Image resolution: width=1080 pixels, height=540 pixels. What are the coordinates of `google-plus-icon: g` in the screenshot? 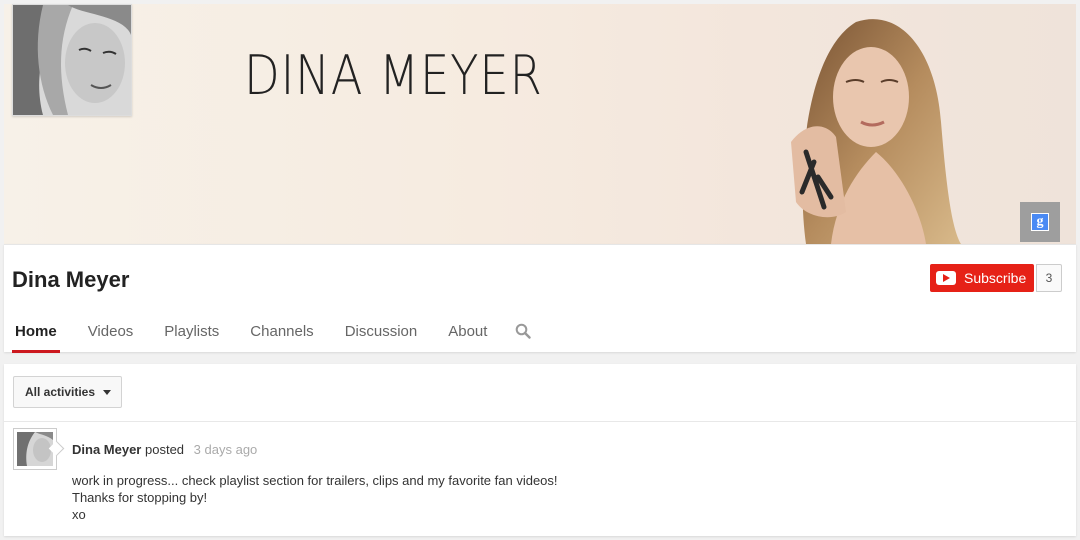 It's located at (1040, 222).